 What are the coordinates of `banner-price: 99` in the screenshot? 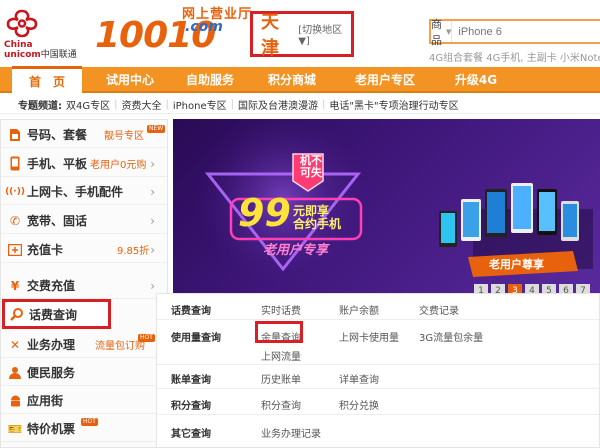 It's located at (264, 213).